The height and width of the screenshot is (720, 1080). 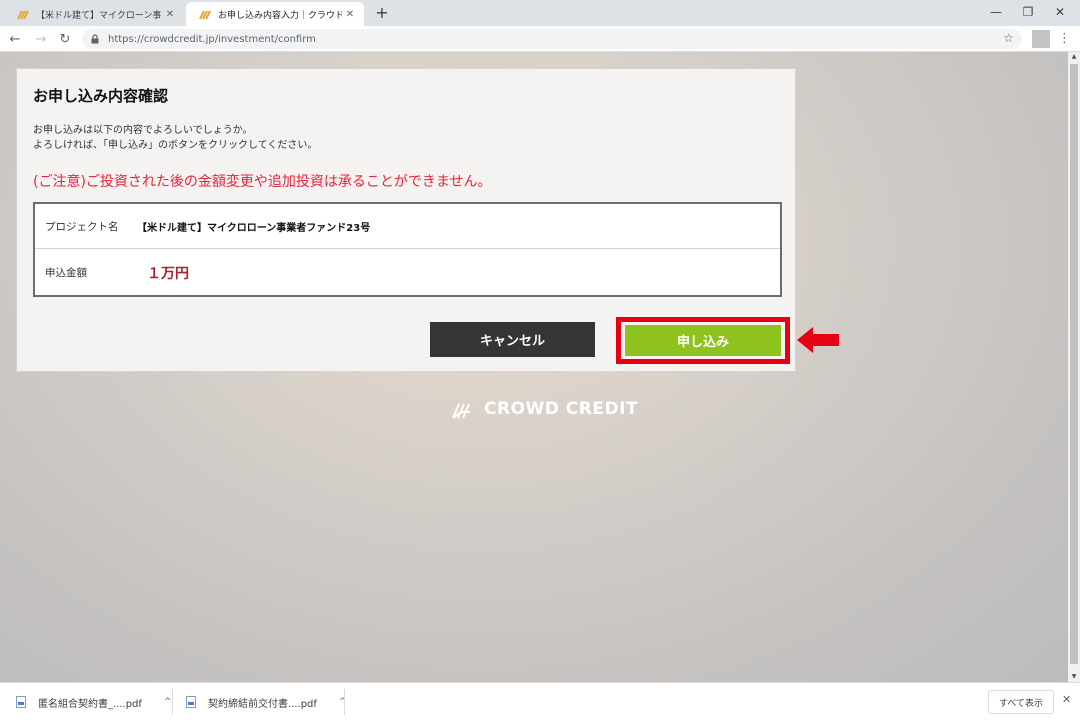 I want to click on bookmark-star-icon: ☆, so click(x=1008, y=38).